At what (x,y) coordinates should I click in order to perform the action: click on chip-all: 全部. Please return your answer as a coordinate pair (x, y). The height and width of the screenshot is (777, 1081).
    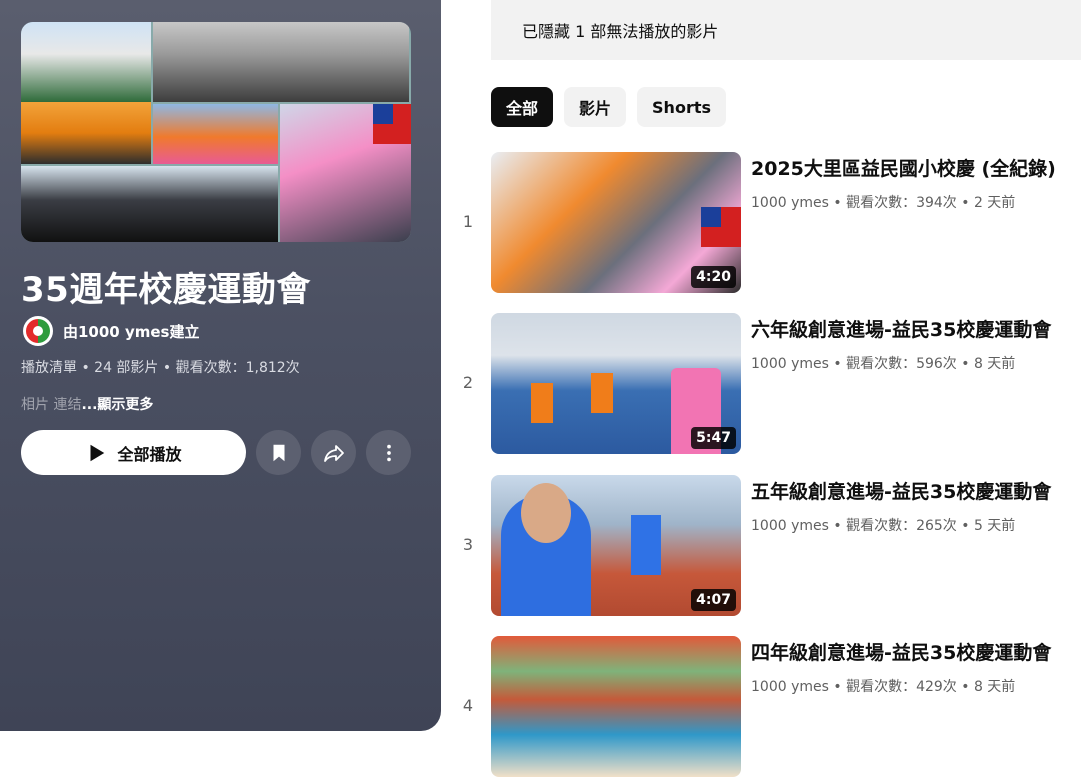
    Looking at the image, I should click on (522, 107).